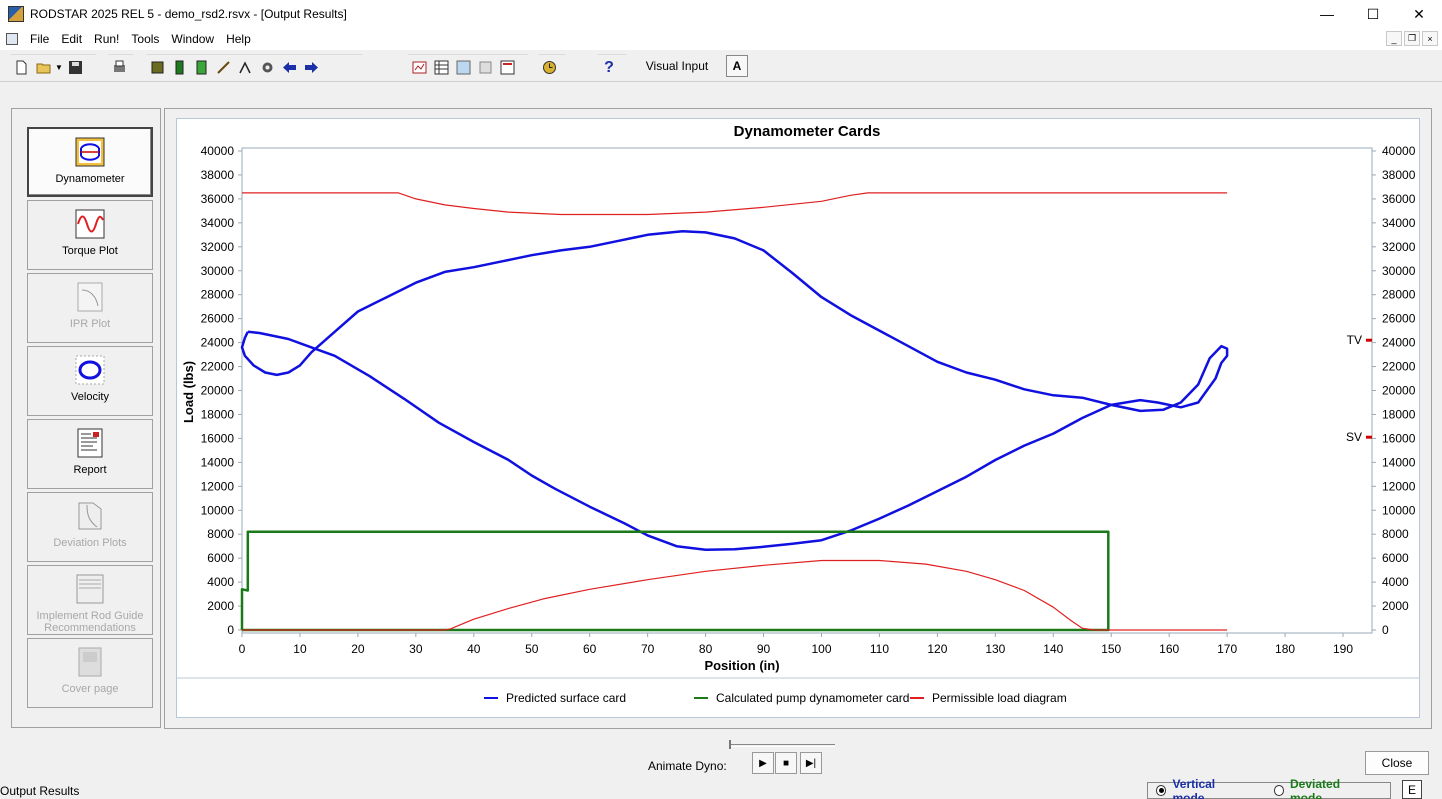 The image size is (1442, 799). What do you see at coordinates (1394, 38) in the screenshot?
I see `mdi-minimize-button: _` at bounding box center [1394, 38].